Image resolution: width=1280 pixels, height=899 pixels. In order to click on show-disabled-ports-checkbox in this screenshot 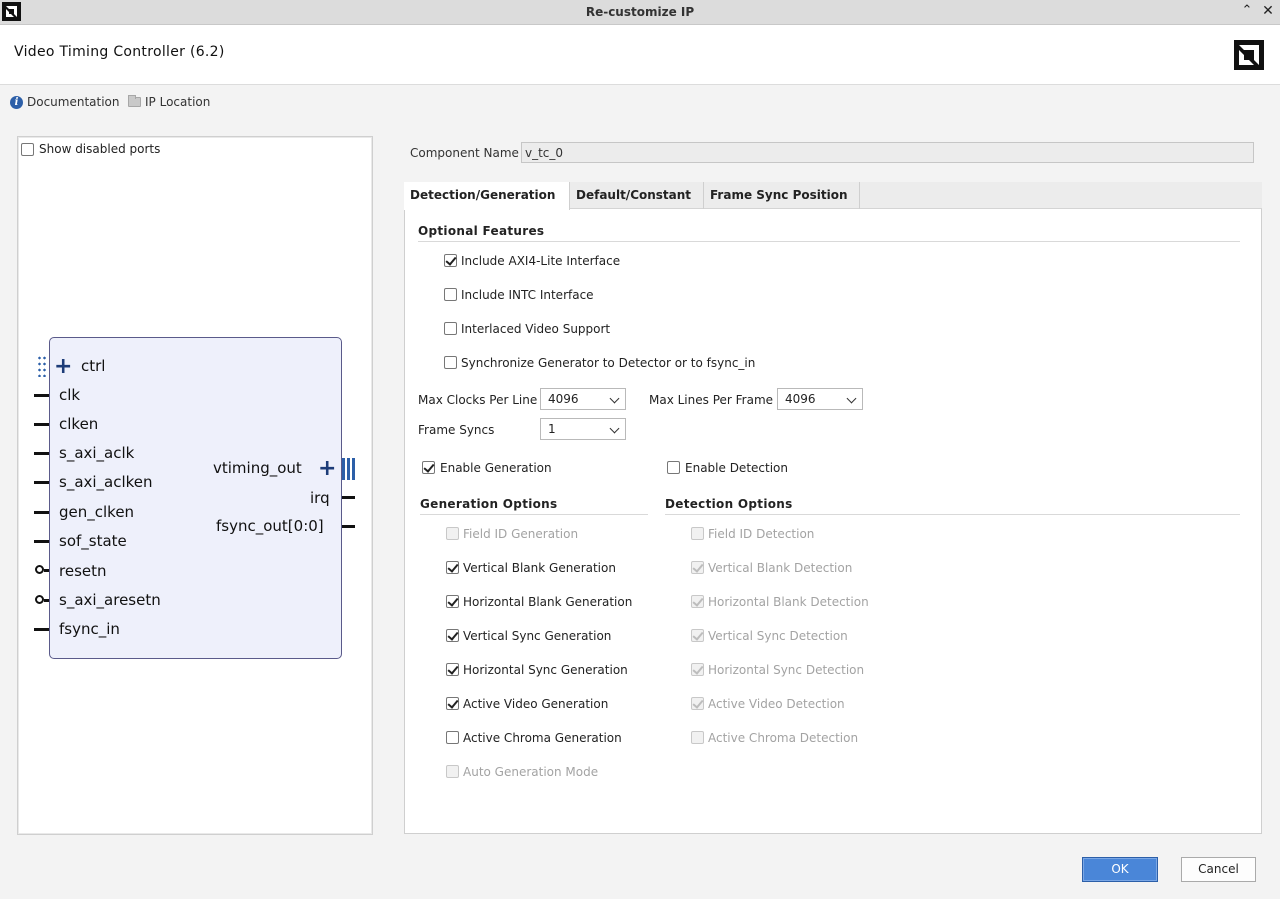, I will do `click(27, 149)`.